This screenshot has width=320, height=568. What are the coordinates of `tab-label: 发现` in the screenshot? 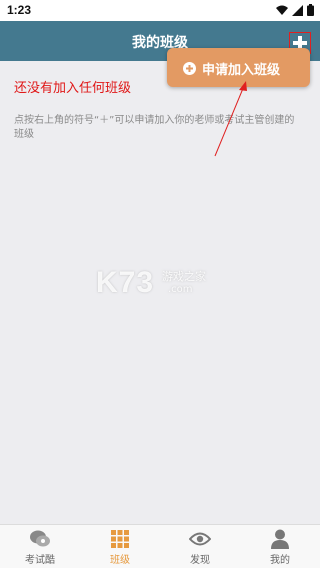 It's located at (200, 560).